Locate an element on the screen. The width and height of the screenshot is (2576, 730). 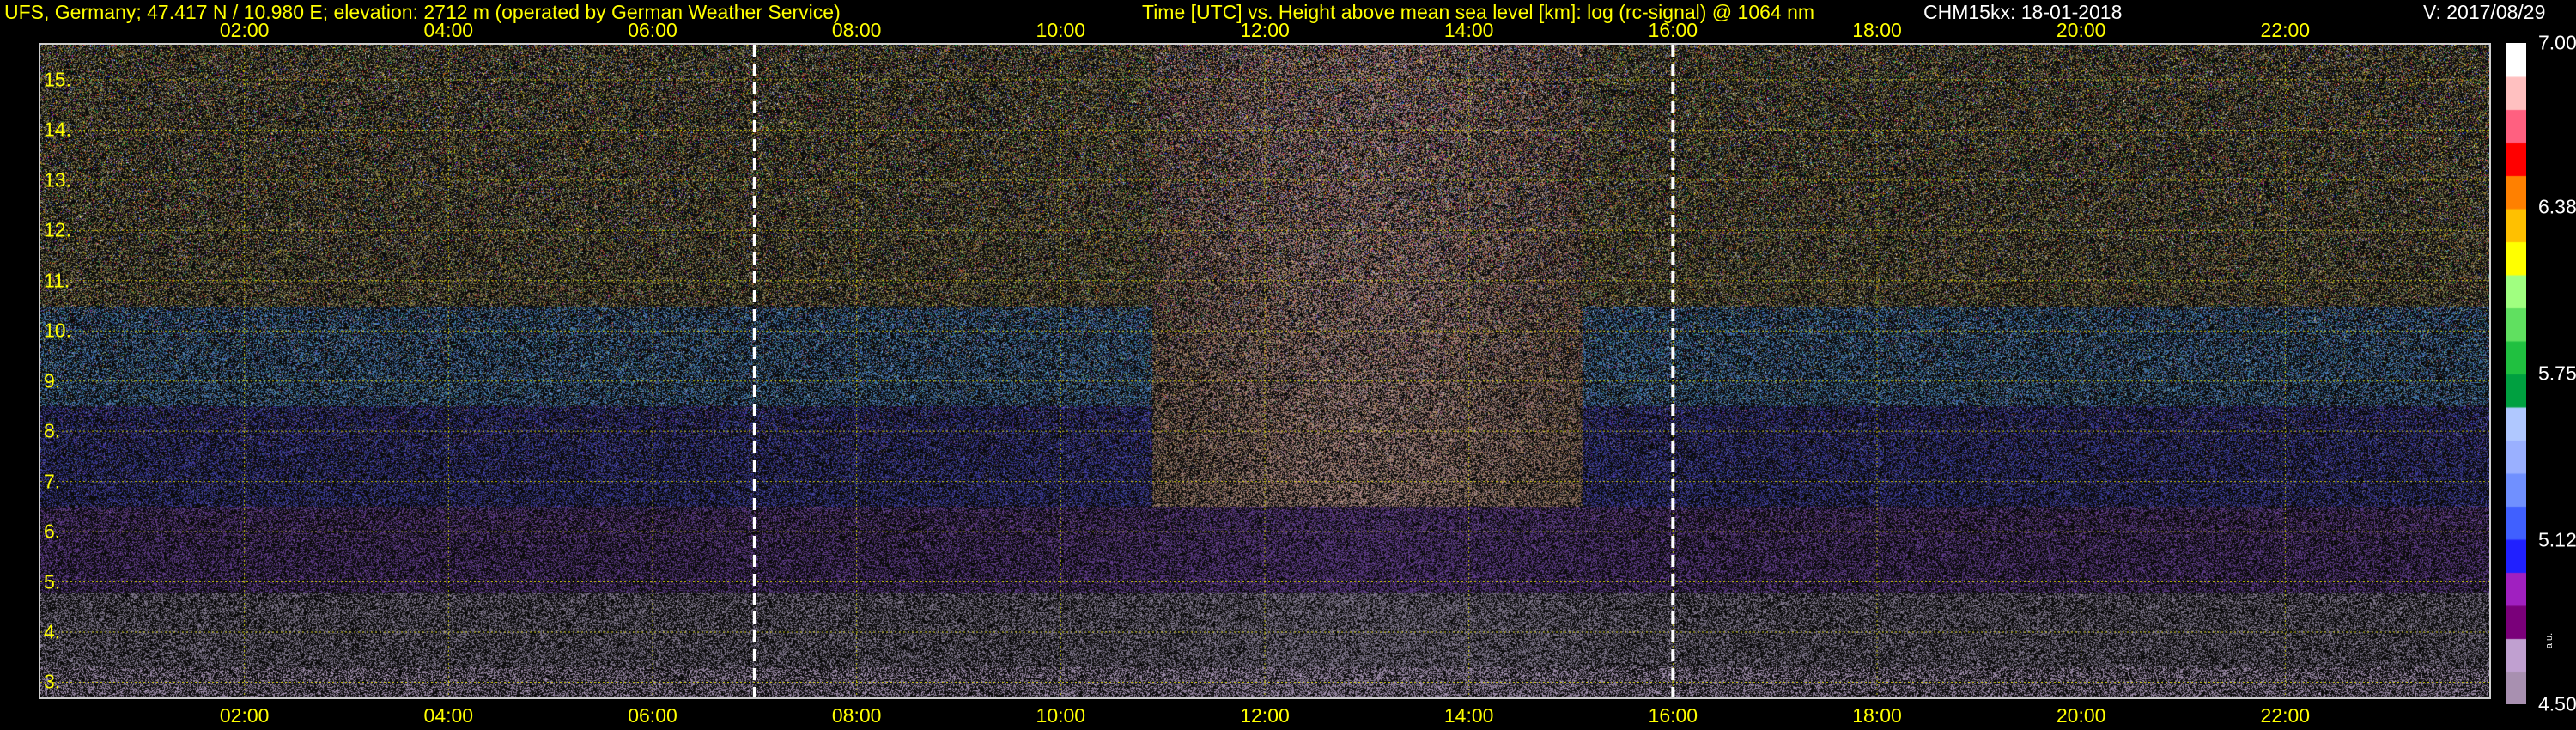
y-tick-9: 9. is located at coordinates (52, 380).